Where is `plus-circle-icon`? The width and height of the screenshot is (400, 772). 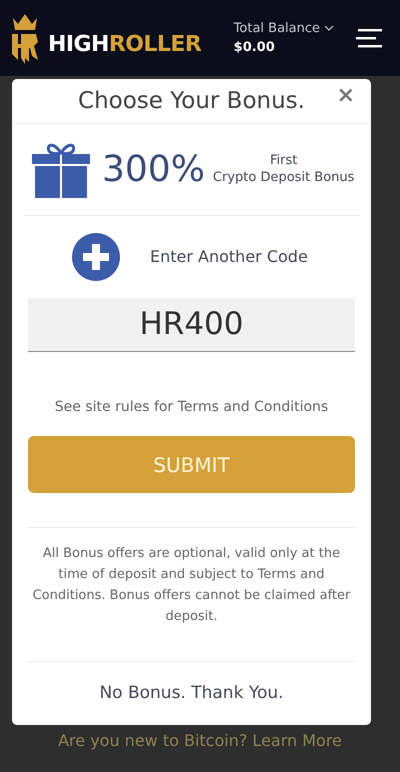 plus-circle-icon is located at coordinates (96, 257).